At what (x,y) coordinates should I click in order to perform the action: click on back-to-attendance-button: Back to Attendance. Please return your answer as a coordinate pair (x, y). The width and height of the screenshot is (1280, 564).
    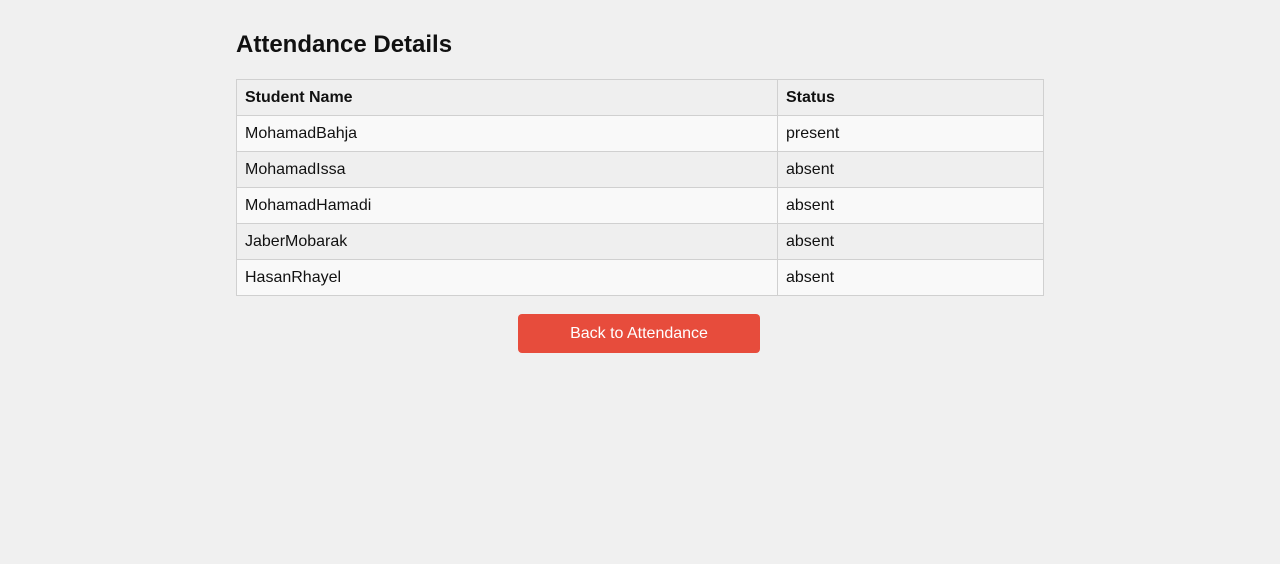
    Looking at the image, I should click on (639, 333).